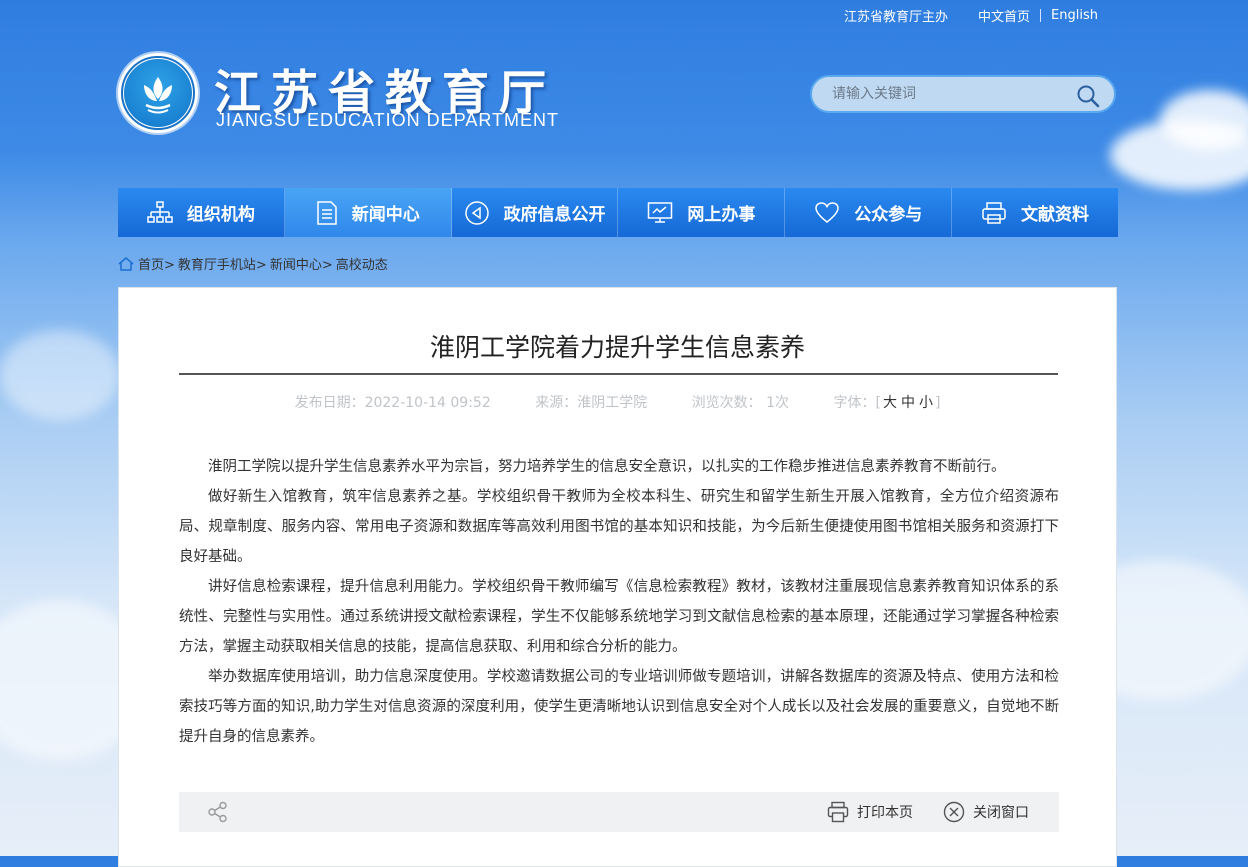 The image size is (1248, 867). Describe the element at coordinates (617, 347) in the screenshot. I see `article-title: 淮阴工学院着力提升学生信息素养` at that location.